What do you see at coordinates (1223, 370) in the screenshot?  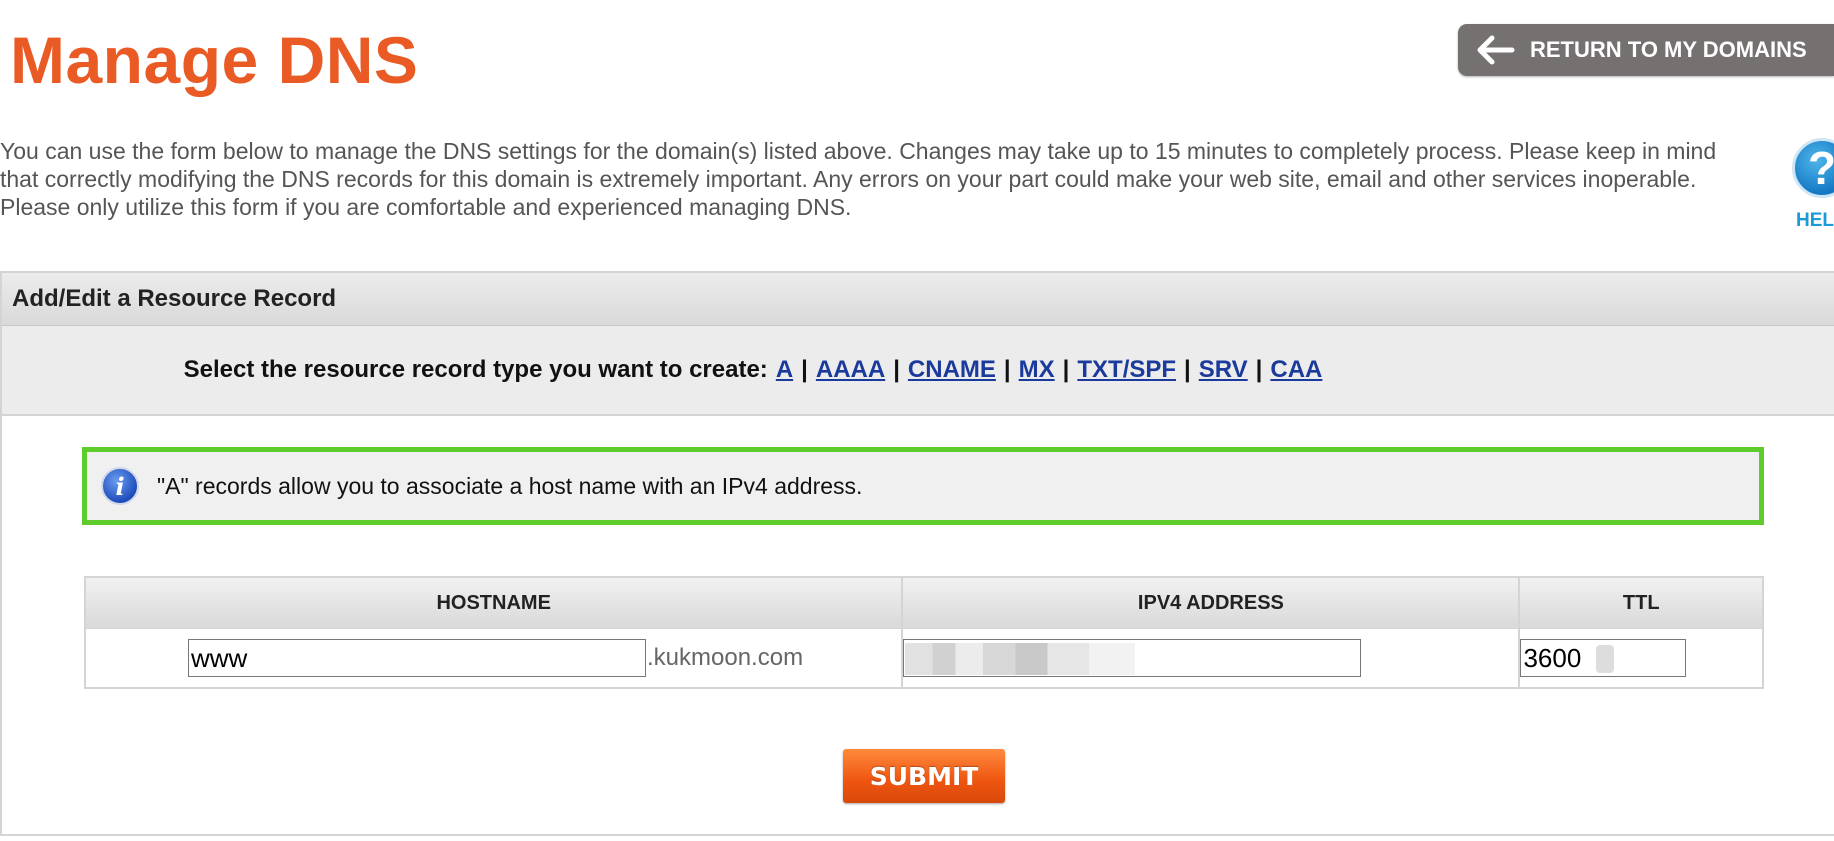 I see `record-type-link-srv: SRV` at bounding box center [1223, 370].